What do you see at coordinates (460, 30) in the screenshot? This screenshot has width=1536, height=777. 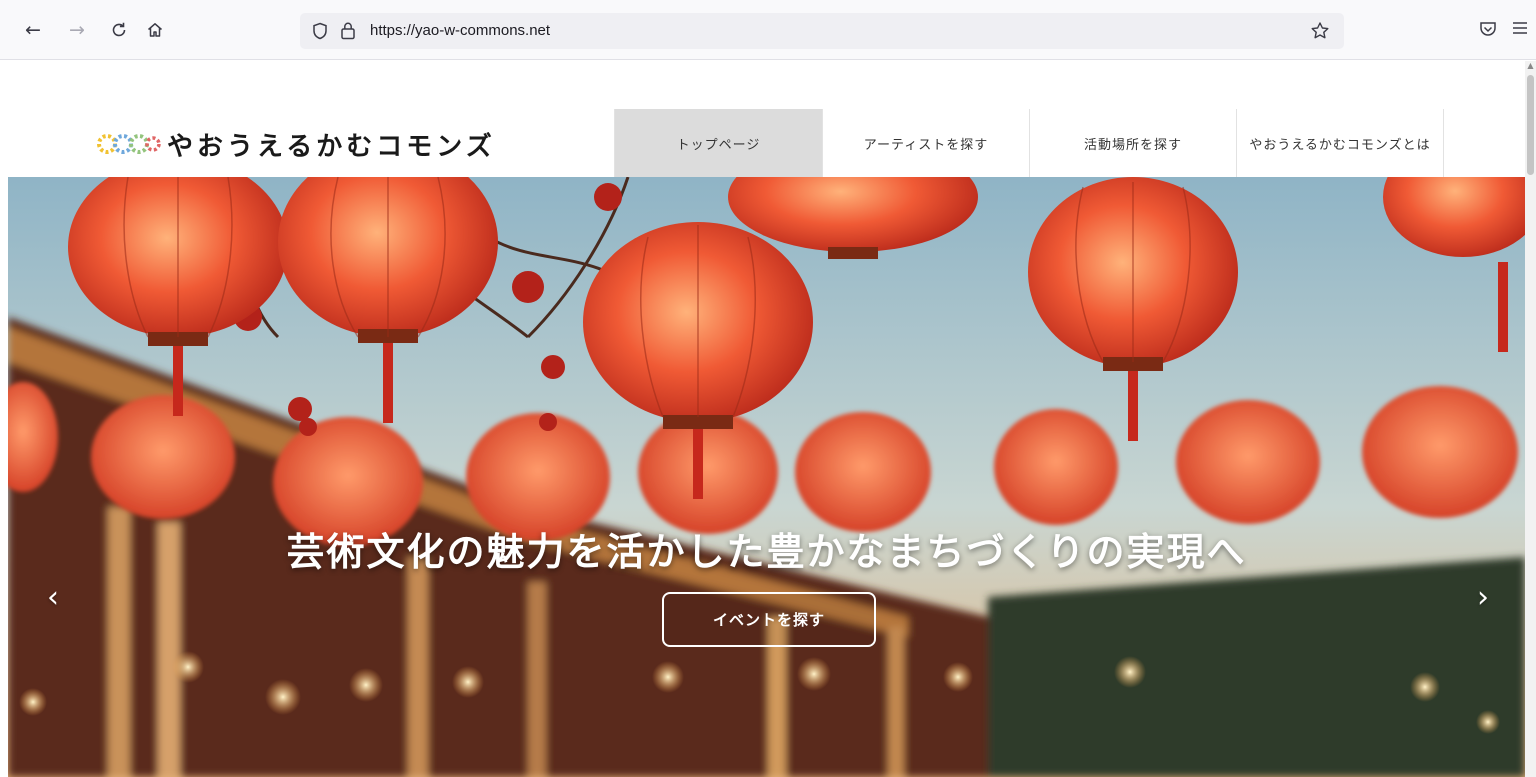 I see `url-text: https://yao-w-commons.net` at bounding box center [460, 30].